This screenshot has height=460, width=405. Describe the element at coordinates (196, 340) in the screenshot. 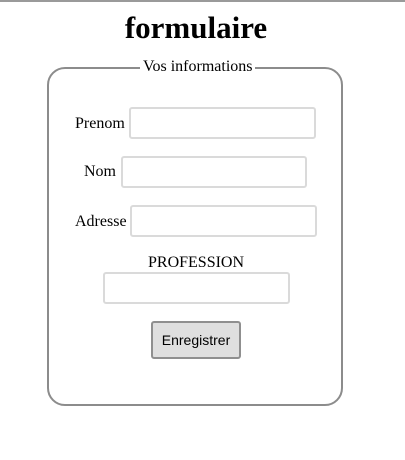

I see `save-button: Enregistrer` at that location.